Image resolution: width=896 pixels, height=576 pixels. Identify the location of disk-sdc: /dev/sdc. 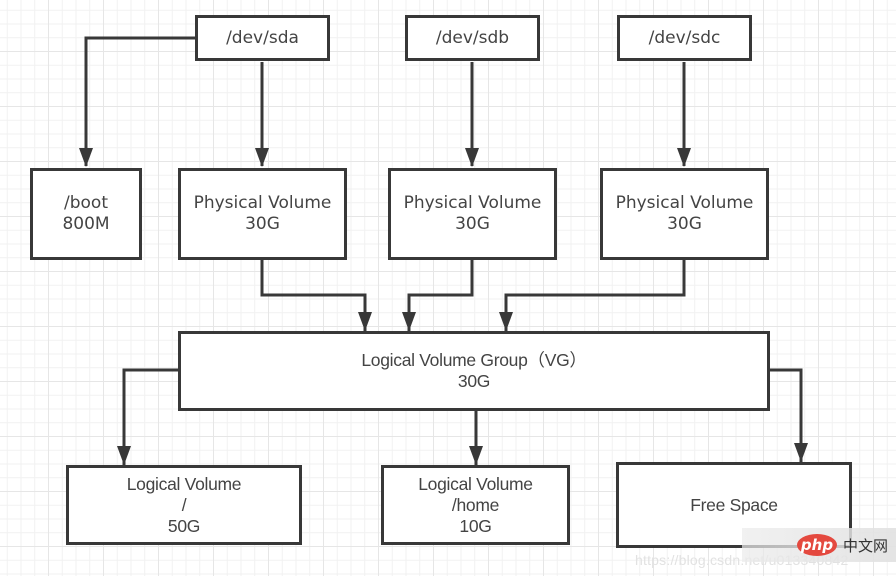
(684, 38).